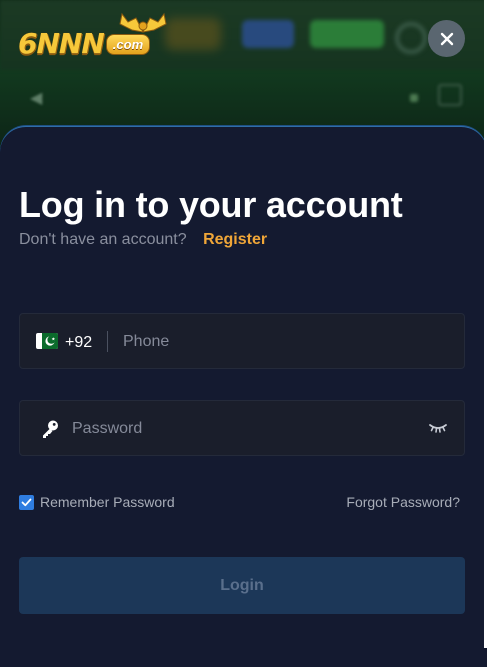  Describe the element at coordinates (61, 43) in the screenshot. I see `logo-wordmark: 6NNN` at that location.